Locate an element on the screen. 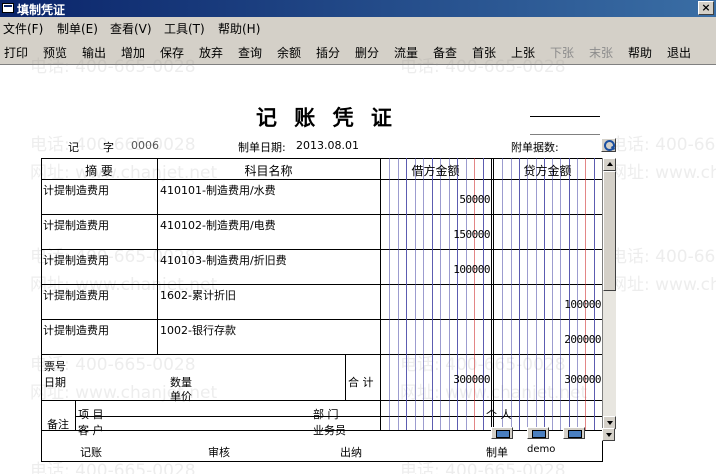 This screenshot has height=474, width=716. price-label: 单价 is located at coordinates (181, 396).